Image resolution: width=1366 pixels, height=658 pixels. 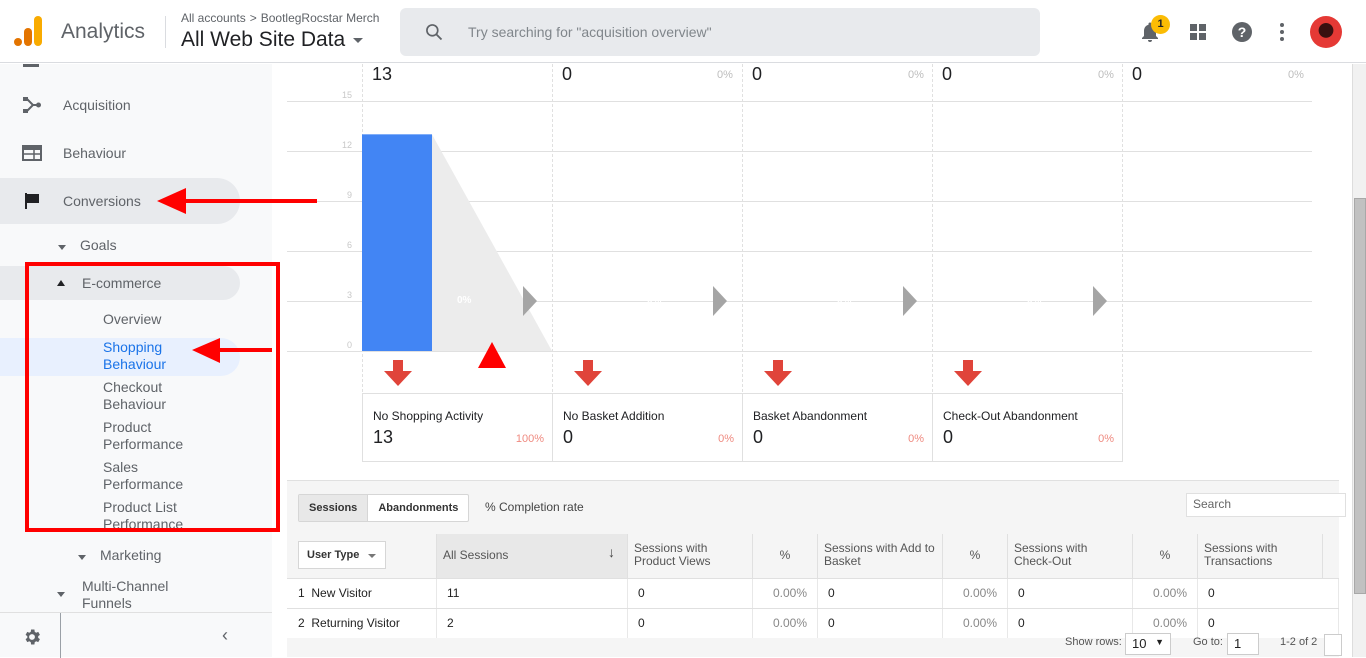 I want to click on sidebar-item-conversions: Conversions, so click(x=120, y=201).